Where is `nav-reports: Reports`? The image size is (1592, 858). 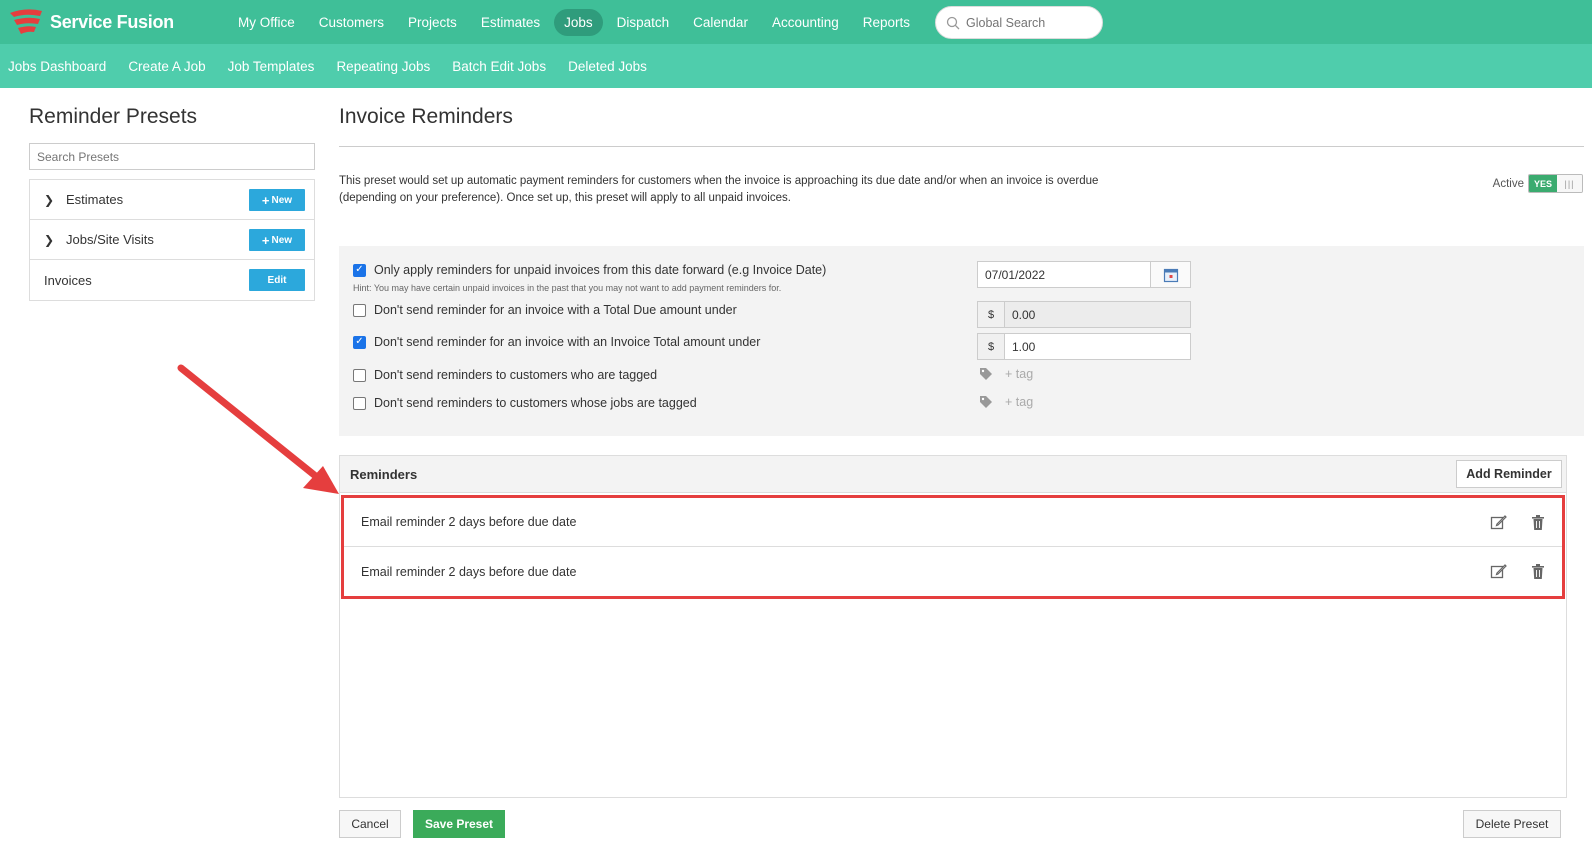 nav-reports: Reports is located at coordinates (886, 22).